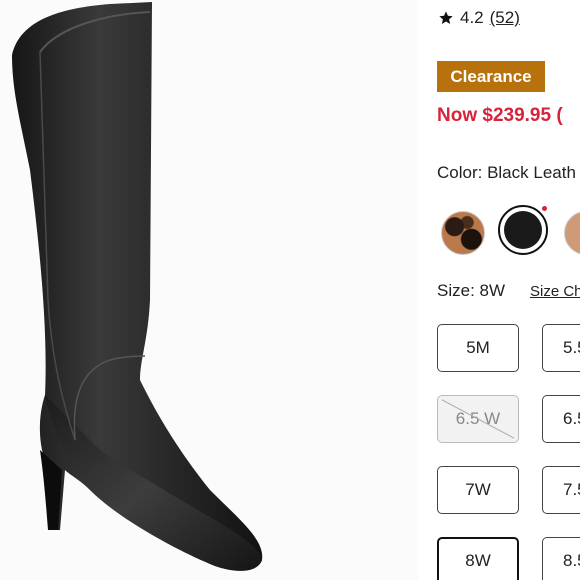  What do you see at coordinates (572, 233) in the screenshot?
I see `swatch-tan` at bounding box center [572, 233].